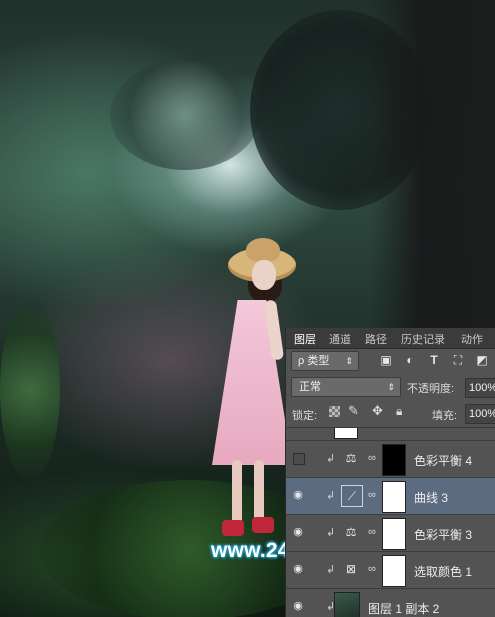  Describe the element at coordinates (443, 535) in the screenshot. I see `layer-name: 色彩平衡 3` at that location.